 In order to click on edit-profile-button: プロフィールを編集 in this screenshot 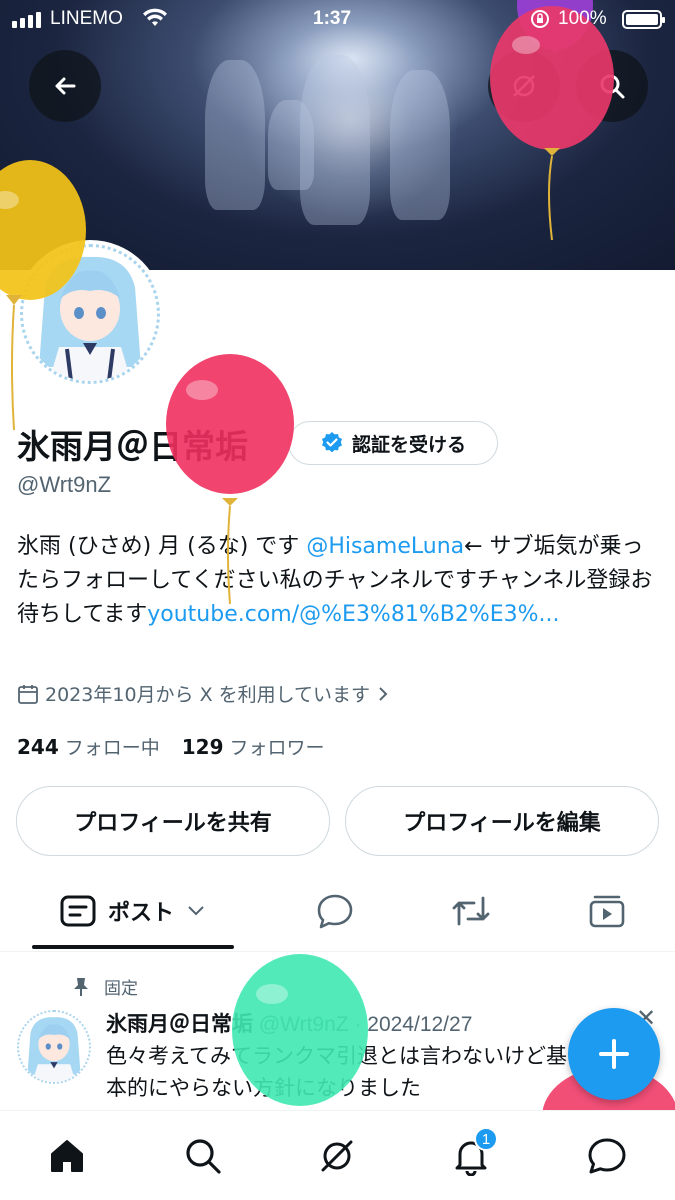, I will do `click(502, 821)`.